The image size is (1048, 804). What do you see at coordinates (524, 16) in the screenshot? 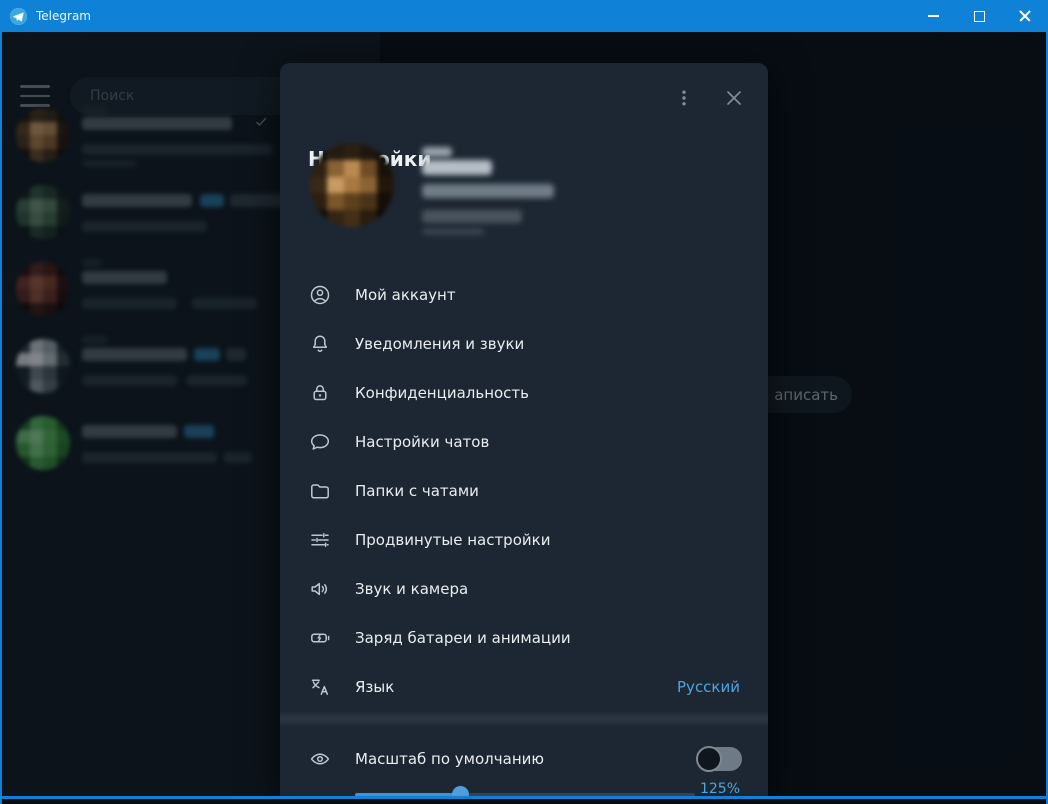
I see `title-bar: Telegram` at bounding box center [524, 16].